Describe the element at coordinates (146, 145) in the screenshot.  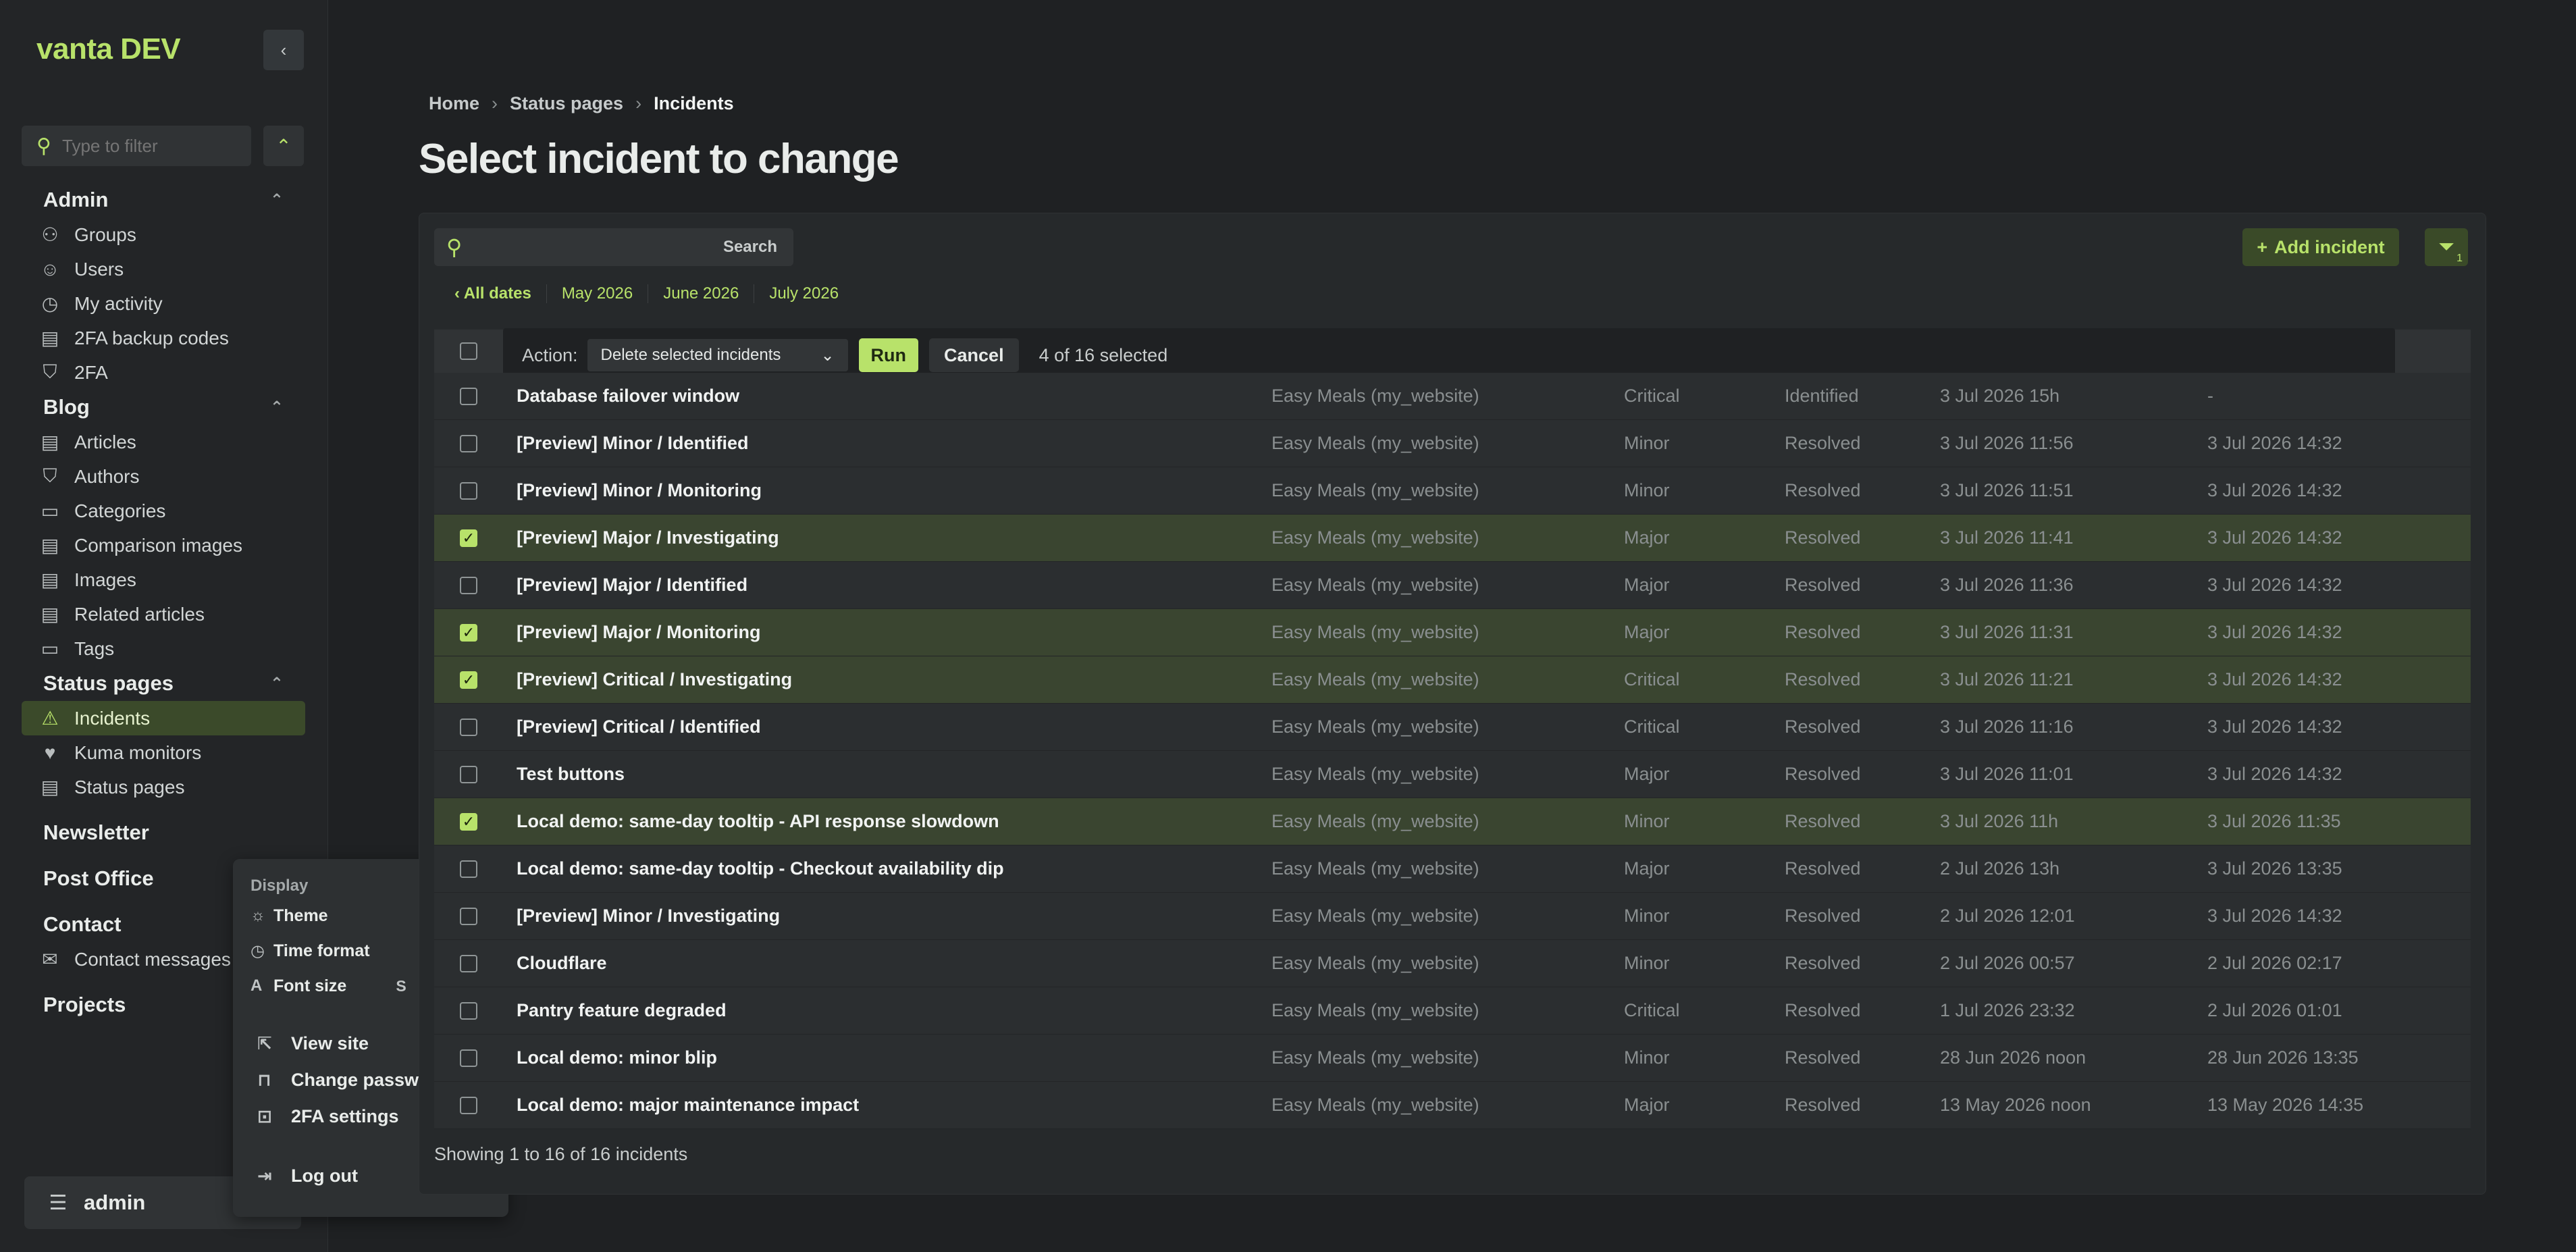
I see `sidebar-filter-input` at that location.